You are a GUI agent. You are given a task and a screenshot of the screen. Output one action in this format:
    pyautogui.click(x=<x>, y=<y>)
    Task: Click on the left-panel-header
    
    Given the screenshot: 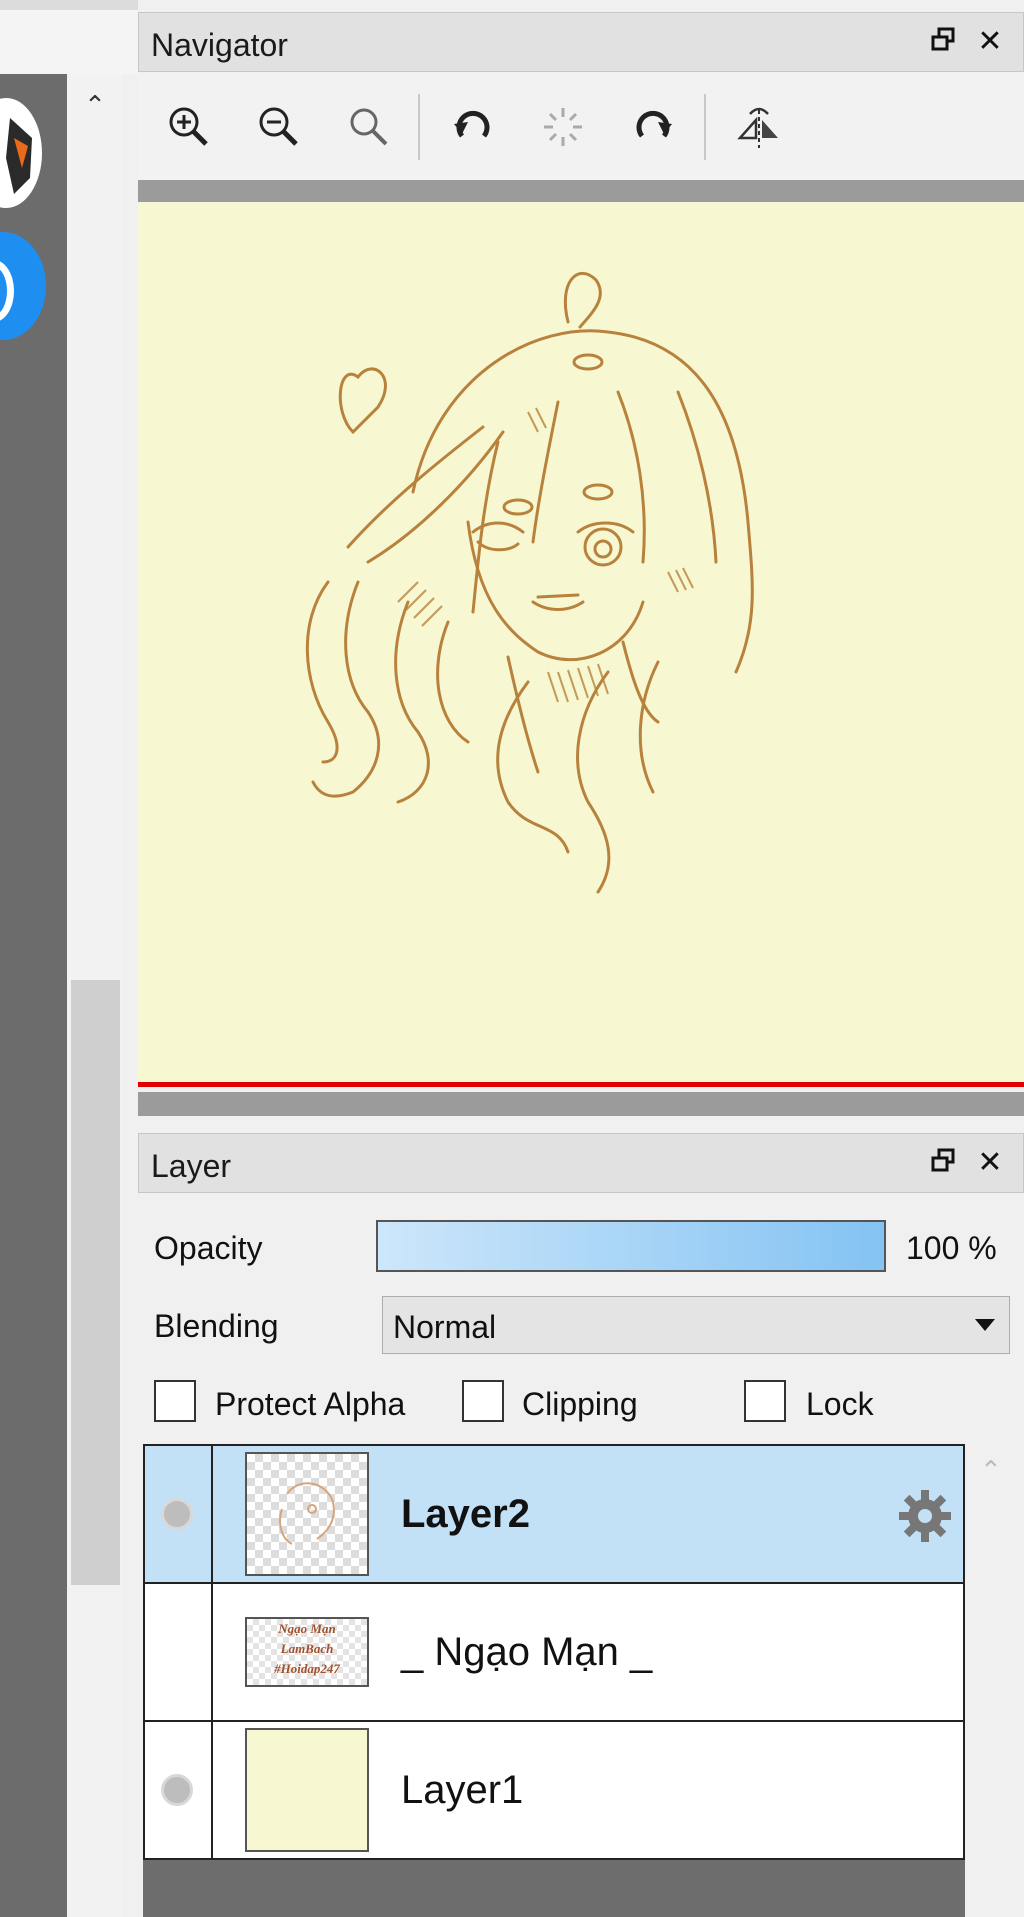 What is the action you would take?
    pyautogui.click(x=69, y=42)
    